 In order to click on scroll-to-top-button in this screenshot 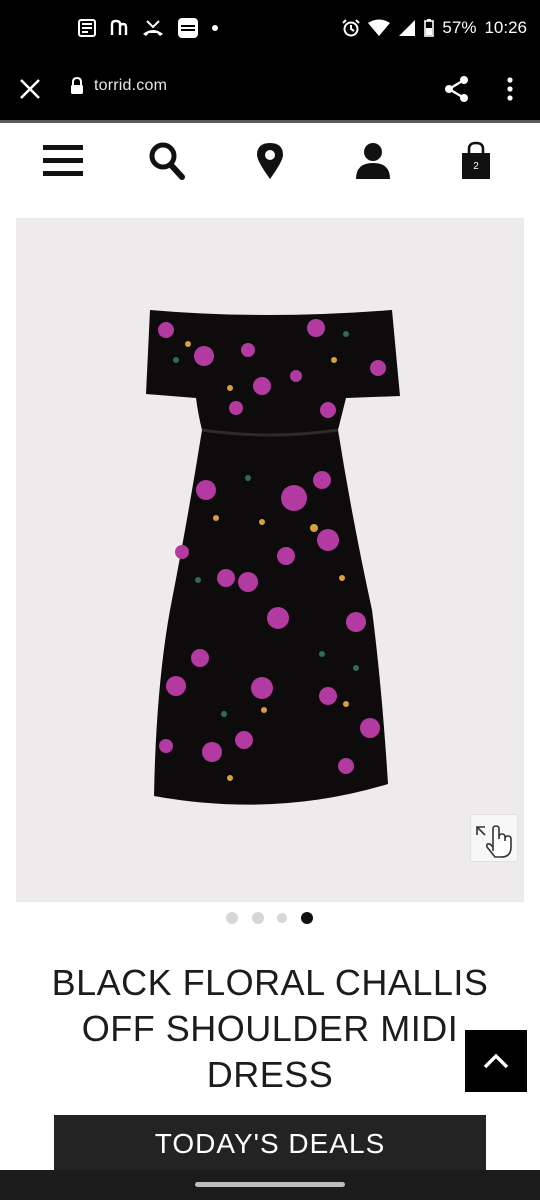, I will do `click(496, 1061)`.